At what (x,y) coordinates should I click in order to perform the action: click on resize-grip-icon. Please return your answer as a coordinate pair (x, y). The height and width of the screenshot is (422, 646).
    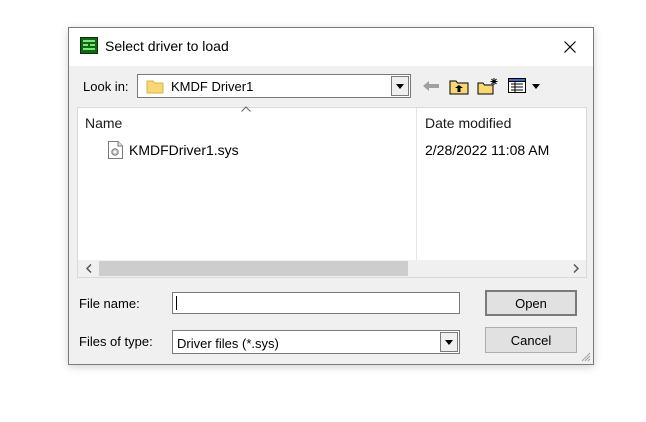
    Looking at the image, I should click on (585, 356).